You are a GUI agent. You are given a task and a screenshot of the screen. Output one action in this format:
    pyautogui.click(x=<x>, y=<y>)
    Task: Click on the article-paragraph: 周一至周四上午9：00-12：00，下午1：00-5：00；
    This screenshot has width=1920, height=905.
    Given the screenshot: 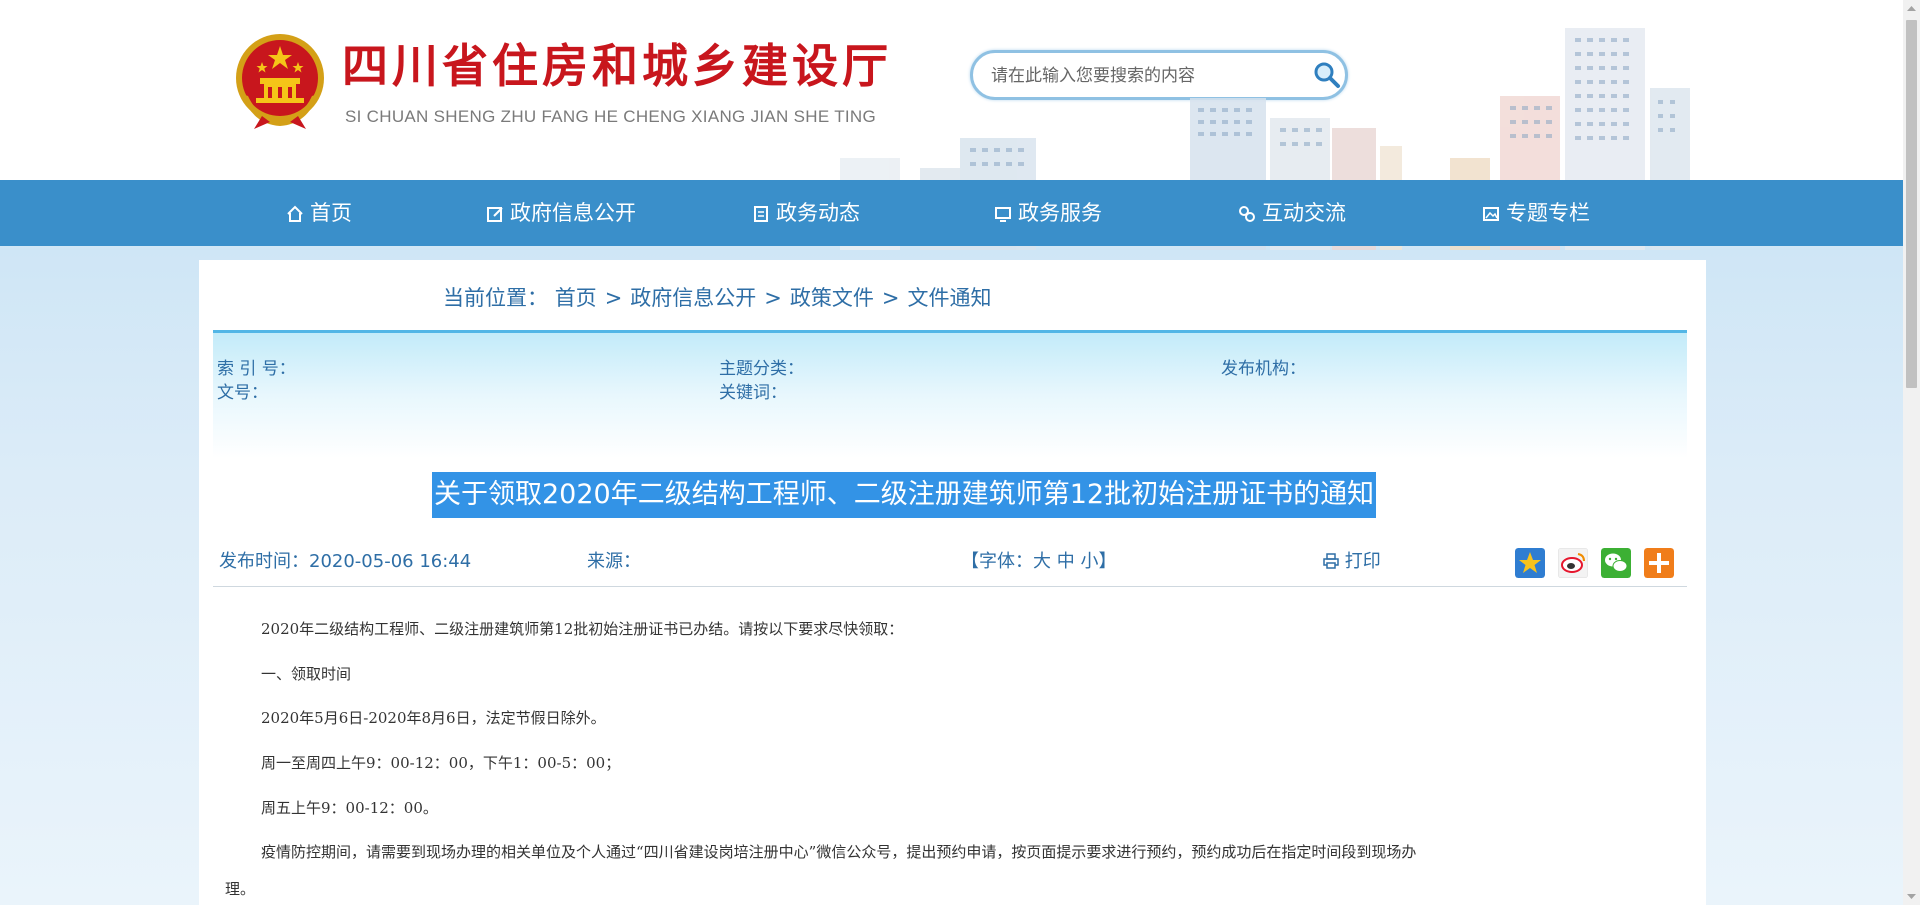 What is the action you would take?
    pyautogui.click(x=441, y=763)
    